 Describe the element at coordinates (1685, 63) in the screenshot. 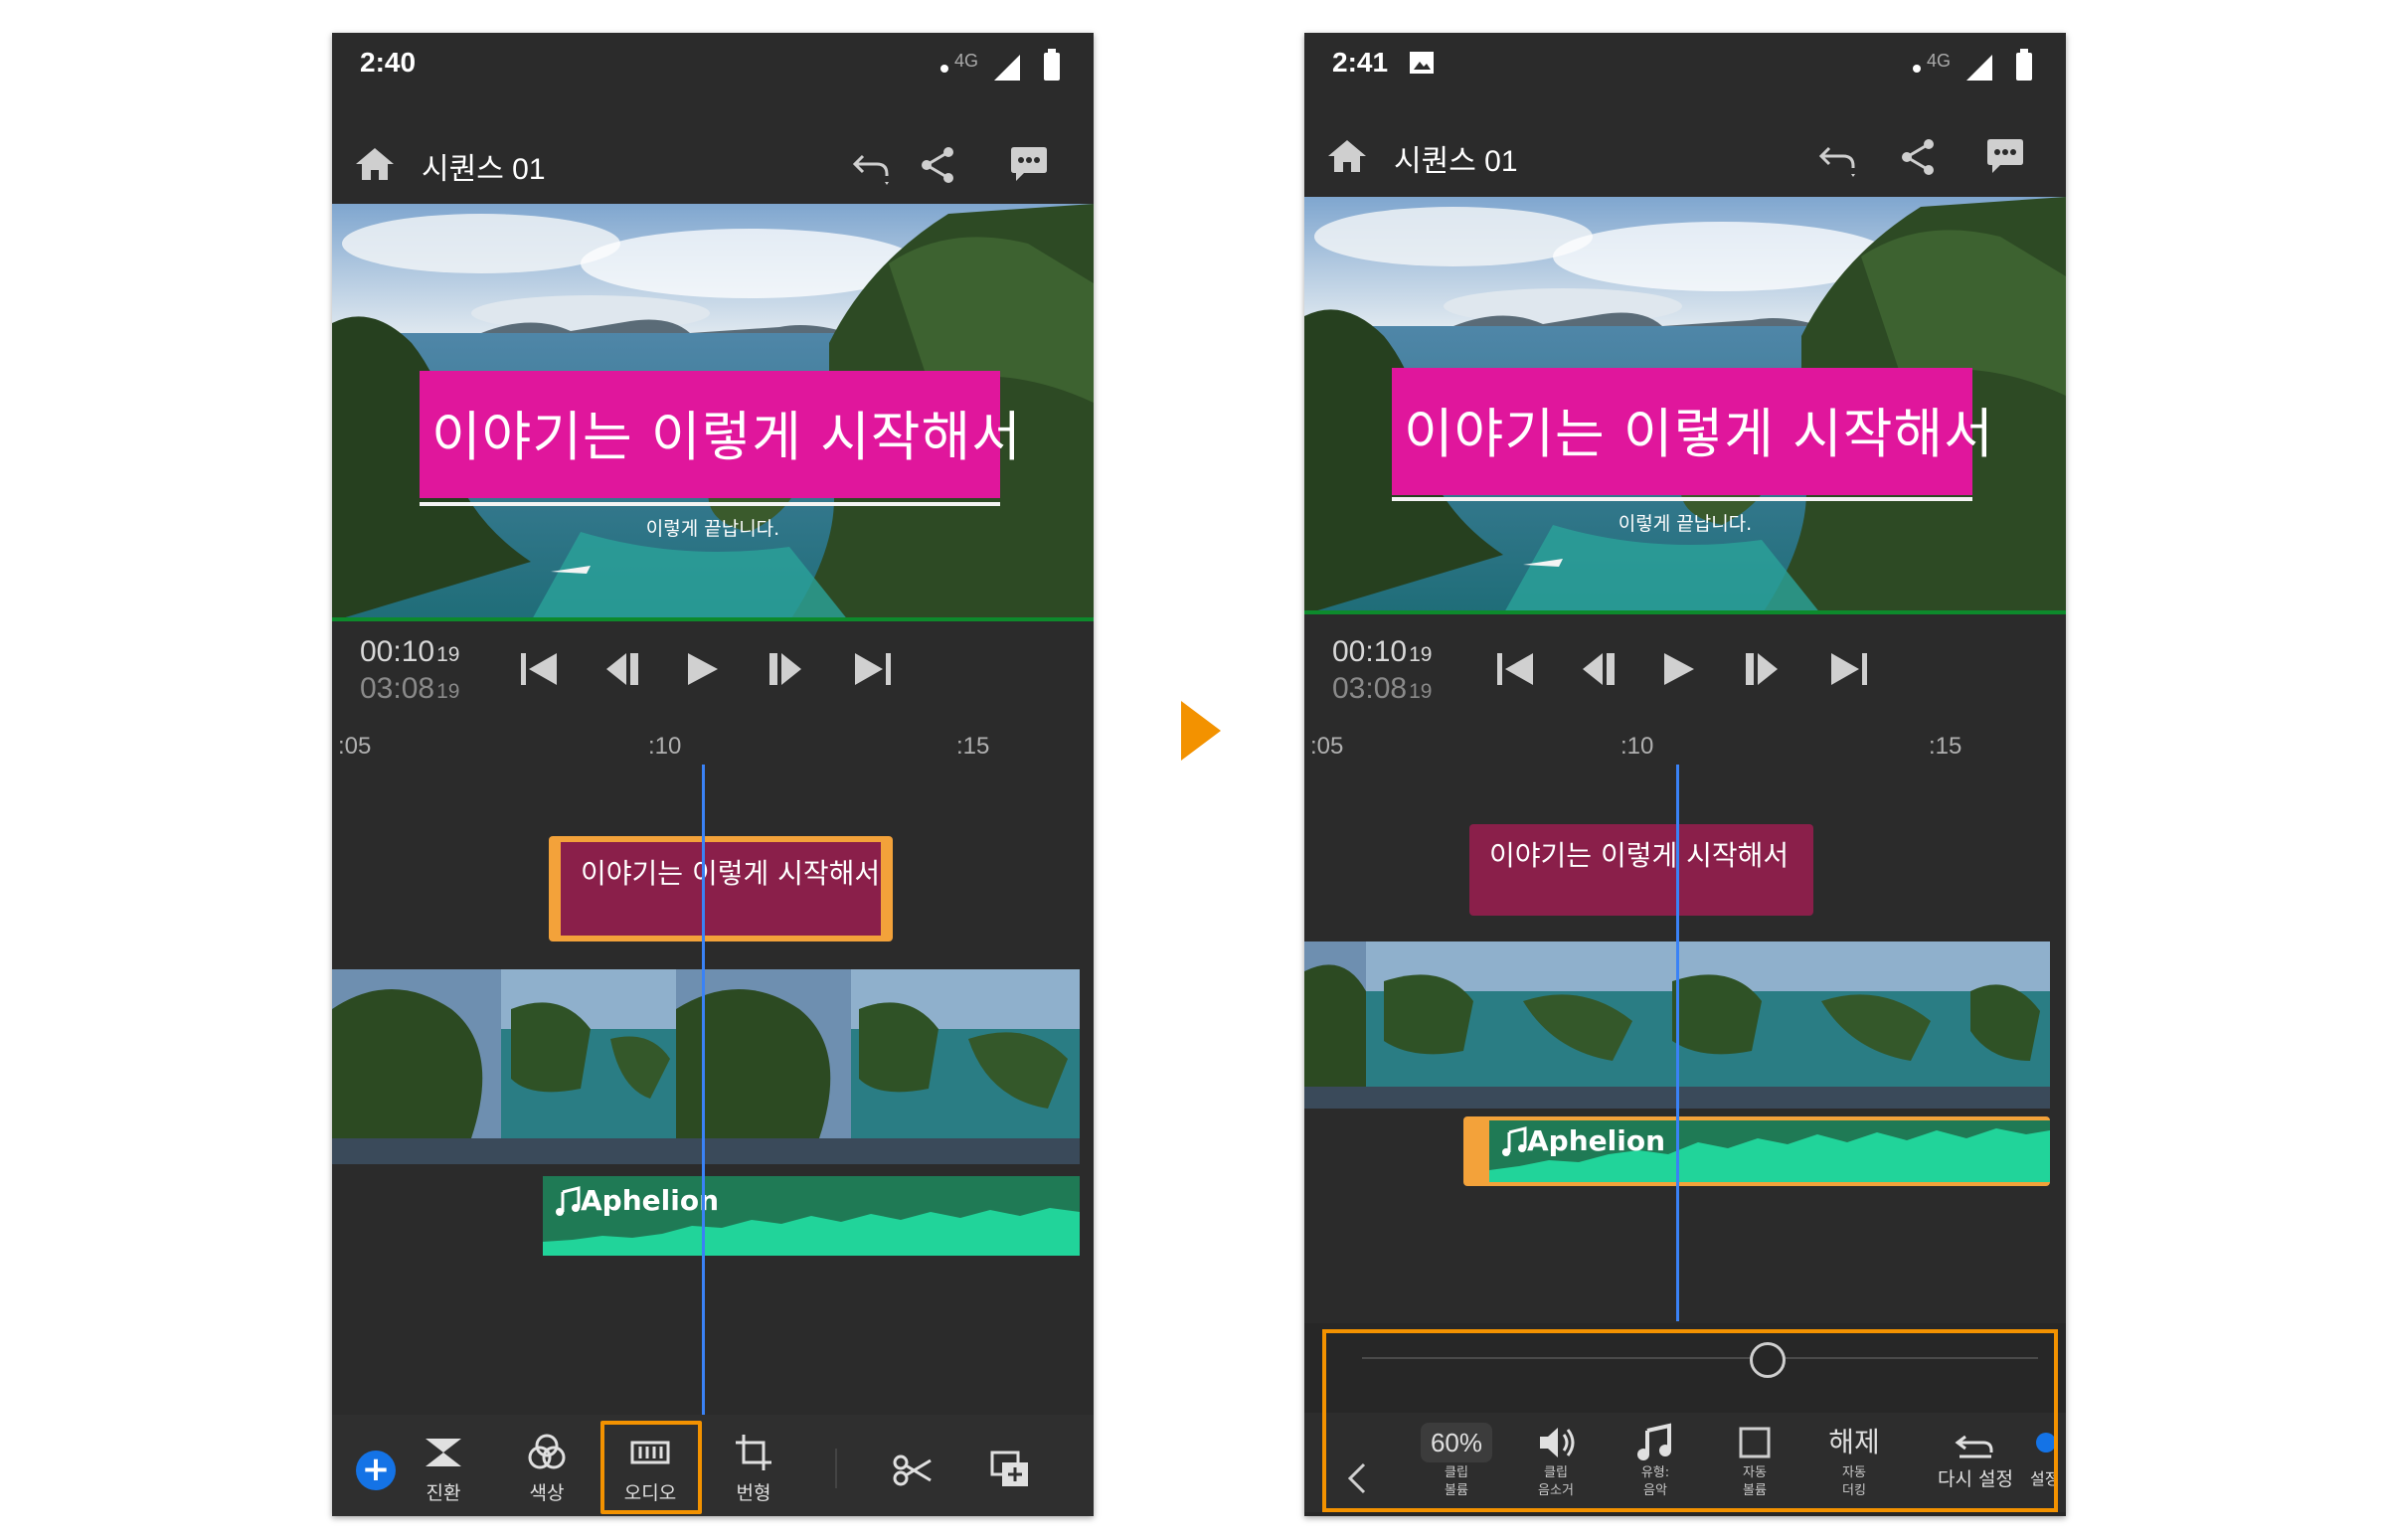

I see `status-bar: 2:41 4G` at that location.